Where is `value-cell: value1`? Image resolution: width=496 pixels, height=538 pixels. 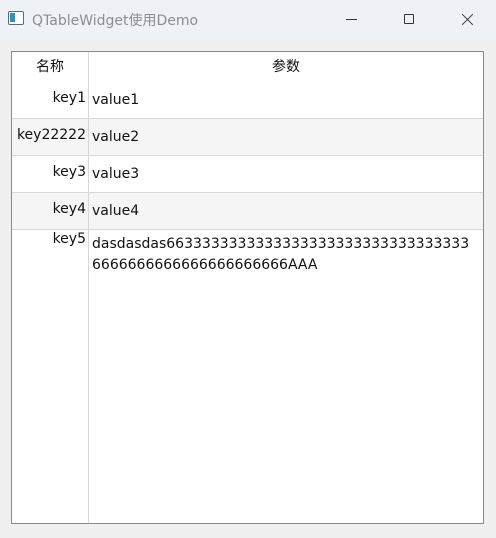 value-cell: value1 is located at coordinates (285, 100).